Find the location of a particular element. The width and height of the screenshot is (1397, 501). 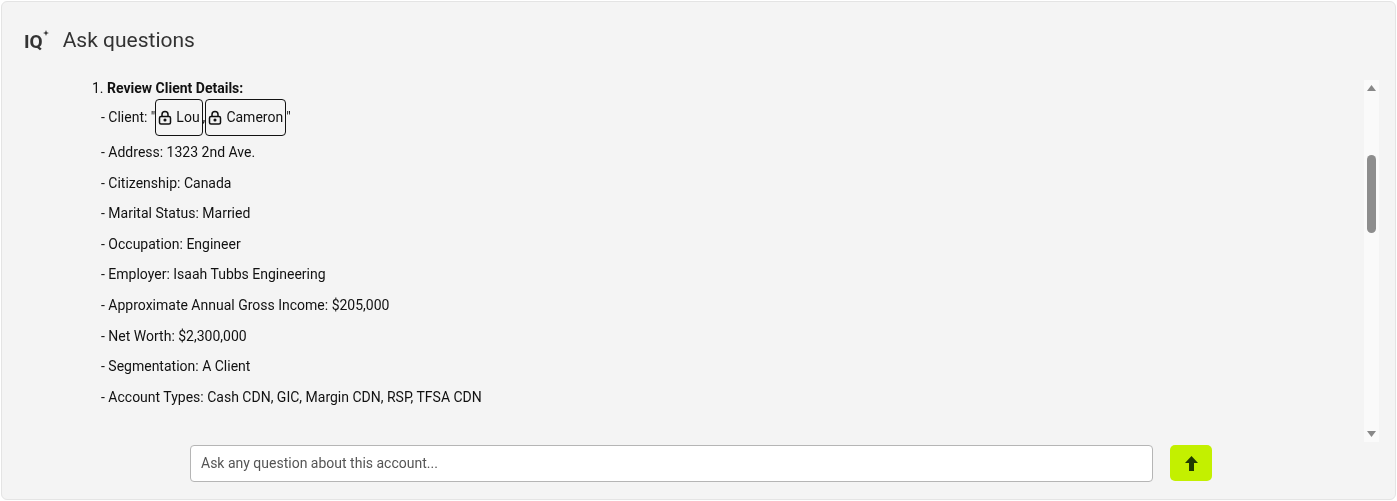

detail-line: - Address: 1323 2nd Ave. is located at coordinates (178, 152).